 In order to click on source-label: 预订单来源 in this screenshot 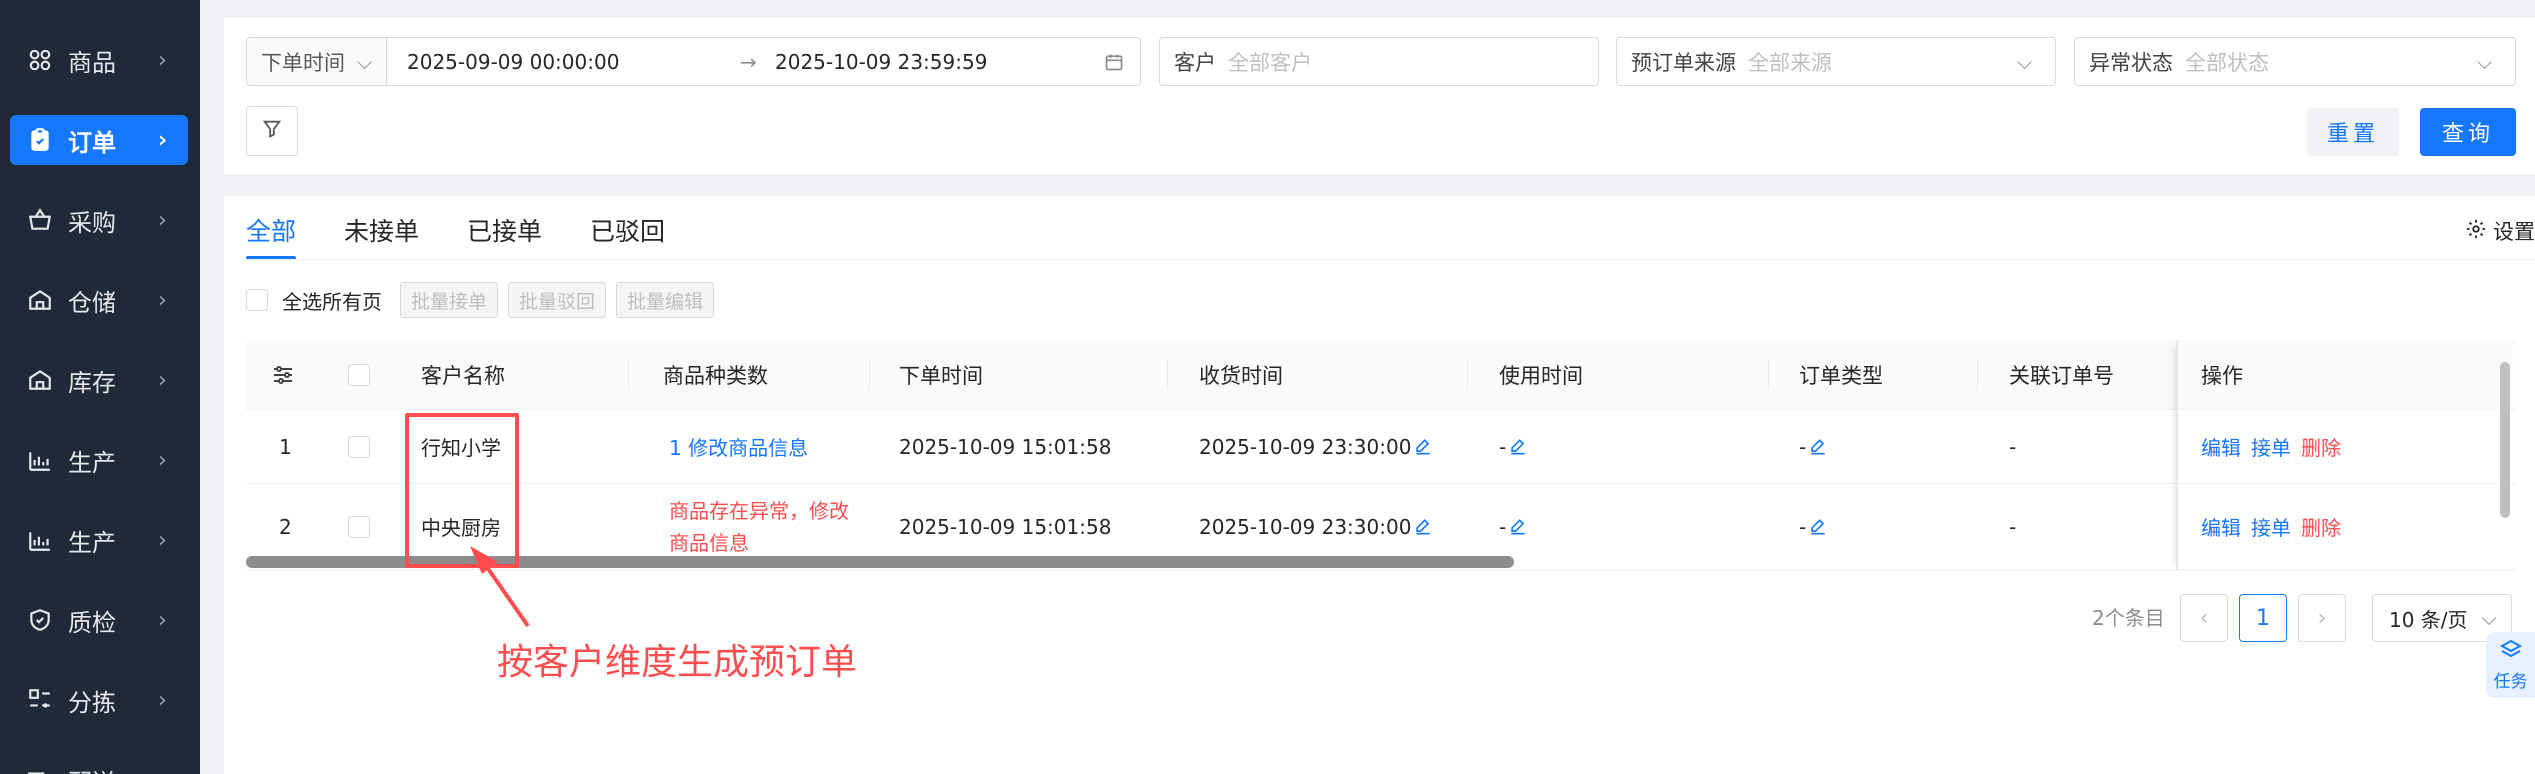, I will do `click(1683, 62)`.